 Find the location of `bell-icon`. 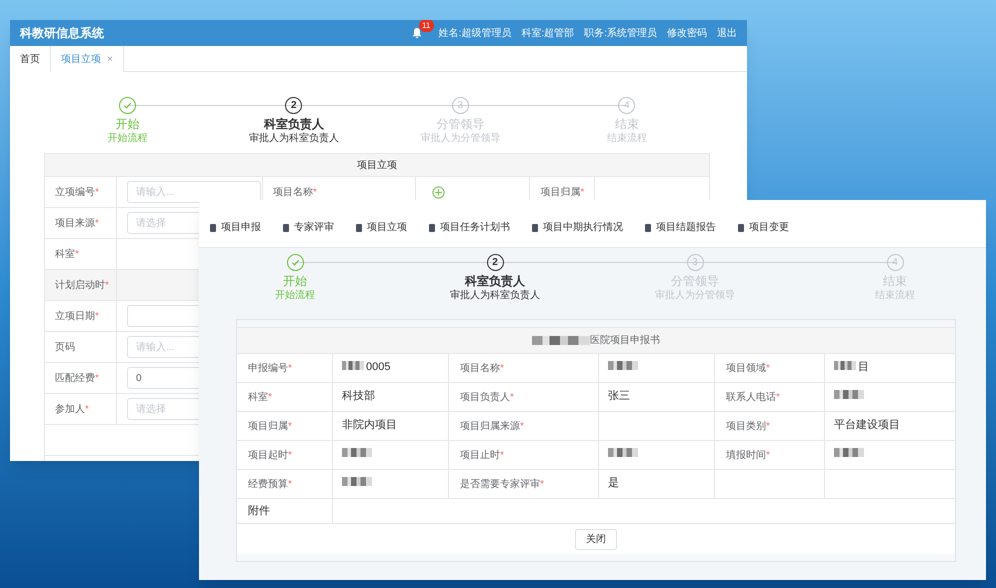

bell-icon is located at coordinates (416, 33).